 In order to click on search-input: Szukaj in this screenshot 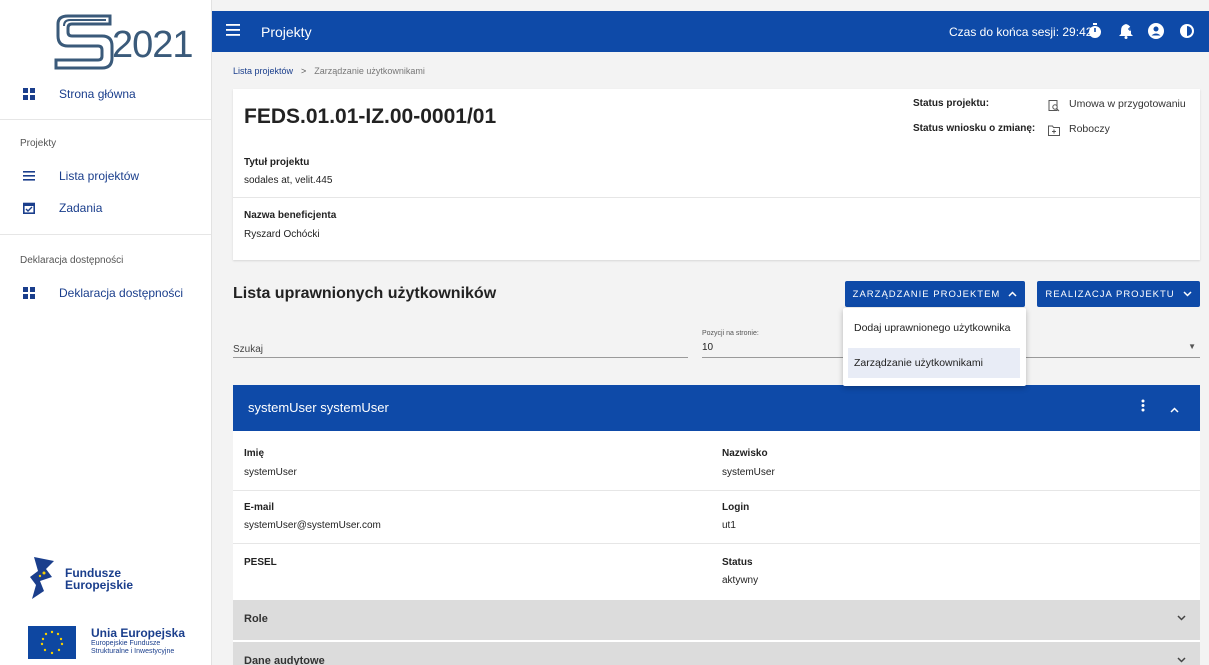, I will do `click(460, 346)`.